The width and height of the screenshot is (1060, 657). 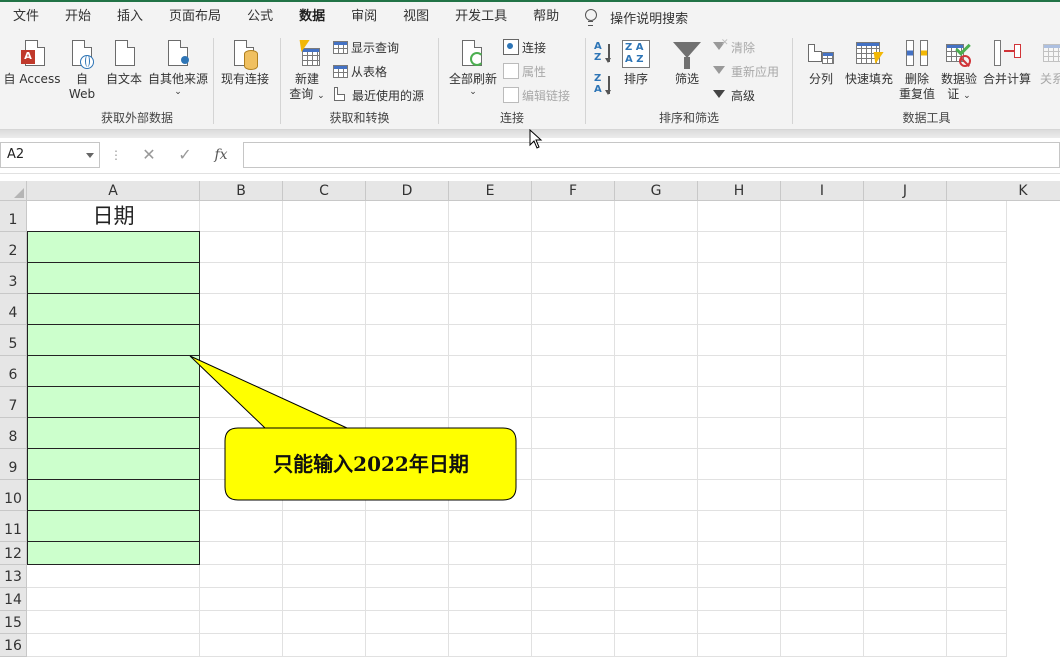 I want to click on cell-e13, so click(x=490, y=576).